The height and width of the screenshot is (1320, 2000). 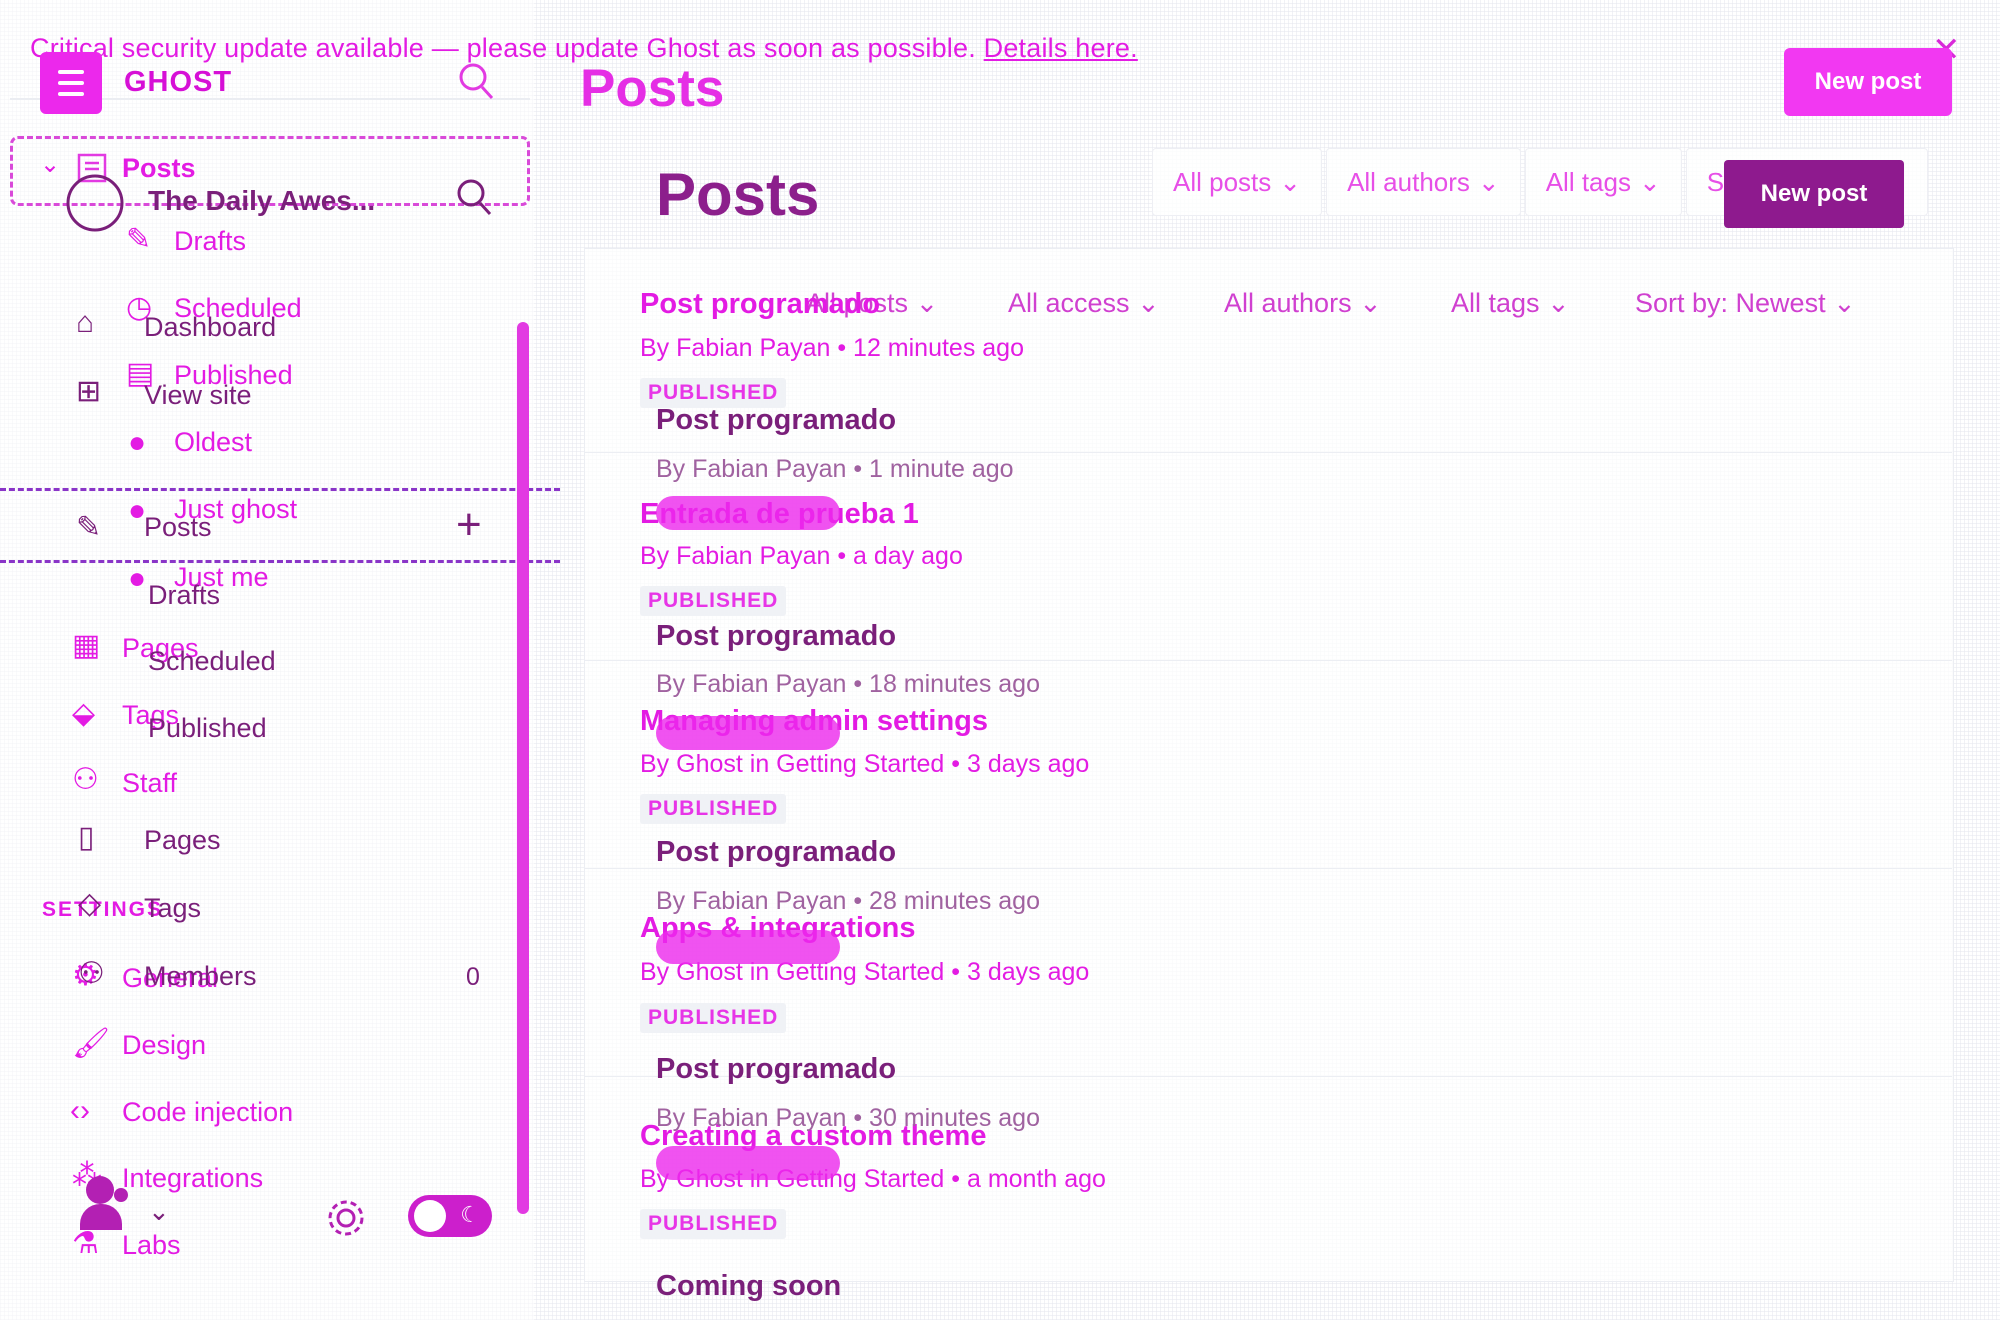 What do you see at coordinates (198, 395) in the screenshot?
I see `sidebar-item-view-site: View site` at bounding box center [198, 395].